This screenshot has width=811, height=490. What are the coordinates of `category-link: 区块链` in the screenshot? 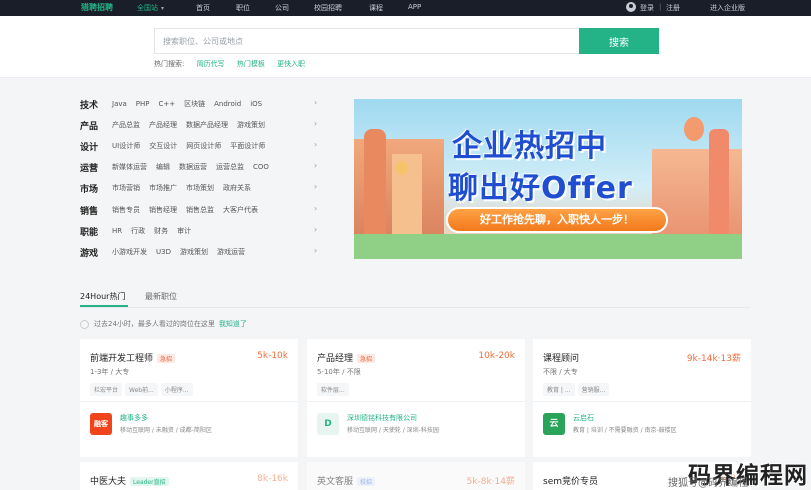 It's located at (194, 104).